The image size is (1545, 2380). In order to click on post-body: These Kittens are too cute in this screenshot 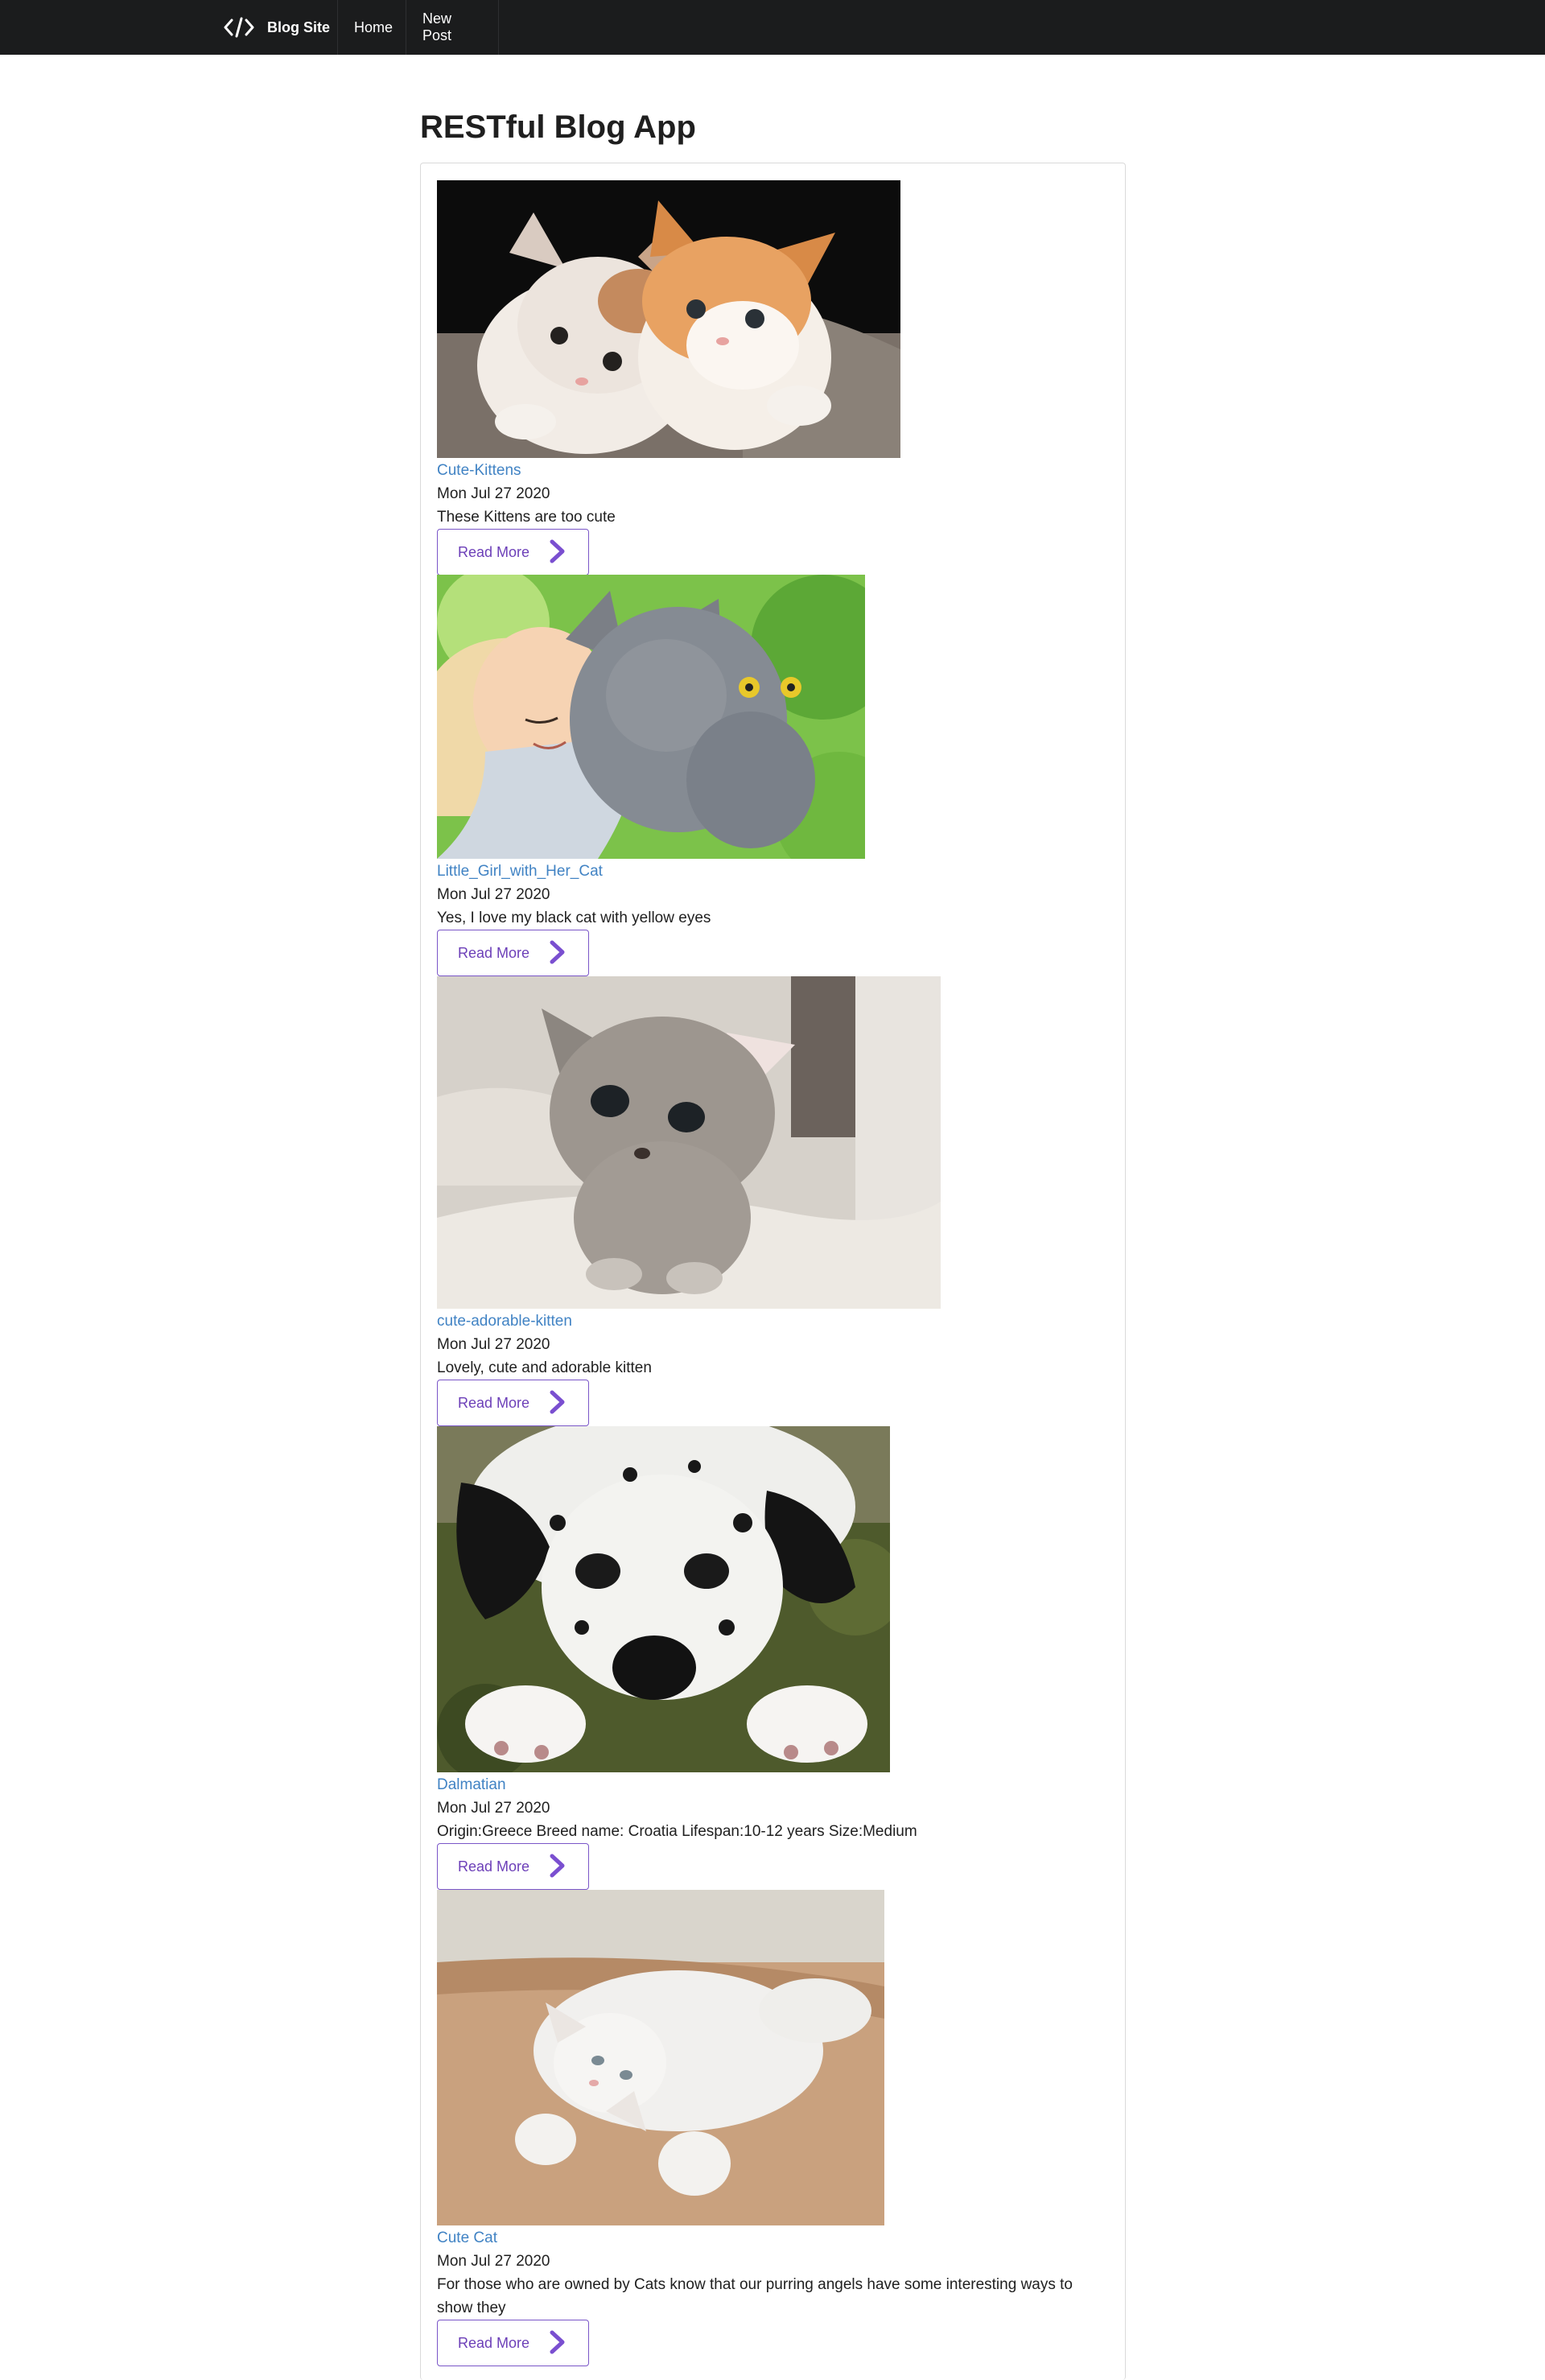, I will do `click(526, 517)`.